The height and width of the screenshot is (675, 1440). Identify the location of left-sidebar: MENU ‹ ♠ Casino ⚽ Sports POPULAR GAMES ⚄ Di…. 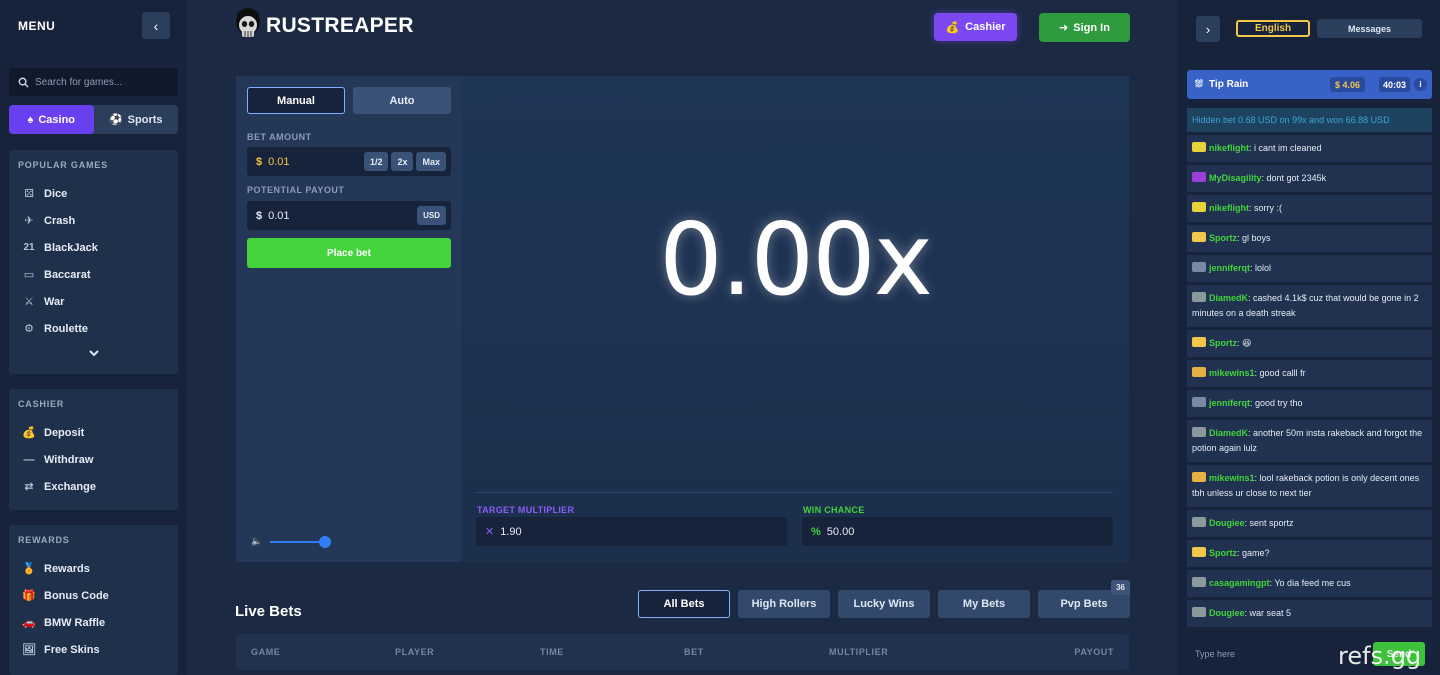
(93, 337).